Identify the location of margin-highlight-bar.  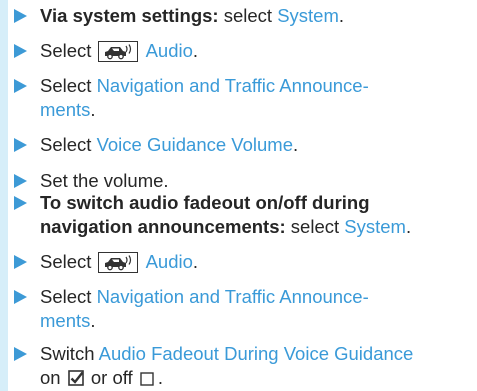
(4, 195).